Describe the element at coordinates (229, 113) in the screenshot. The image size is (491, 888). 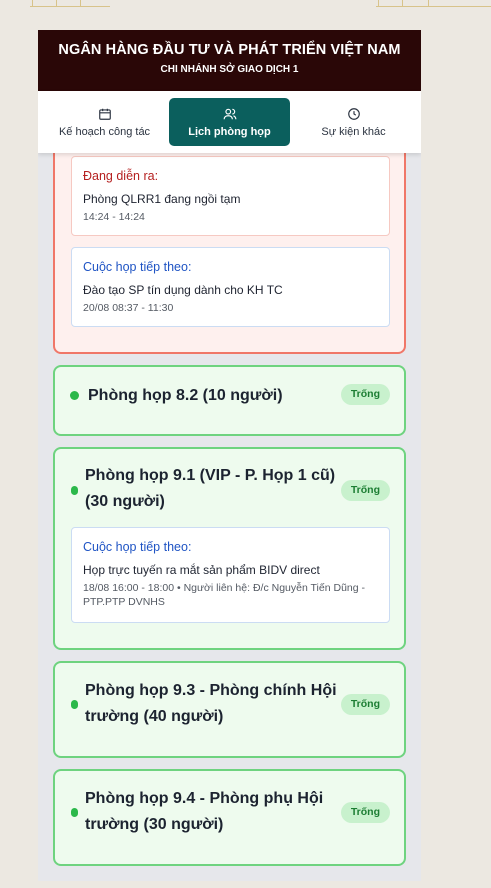
I see `users-icon` at that location.